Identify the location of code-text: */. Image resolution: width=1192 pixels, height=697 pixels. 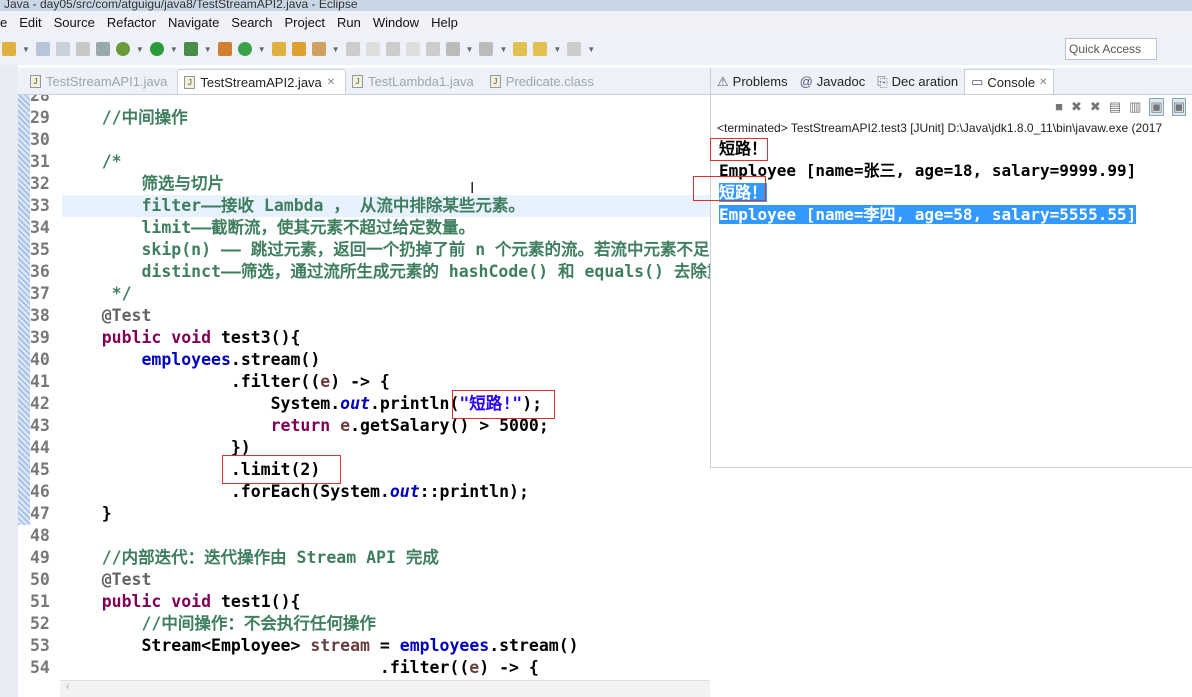
(97, 294).